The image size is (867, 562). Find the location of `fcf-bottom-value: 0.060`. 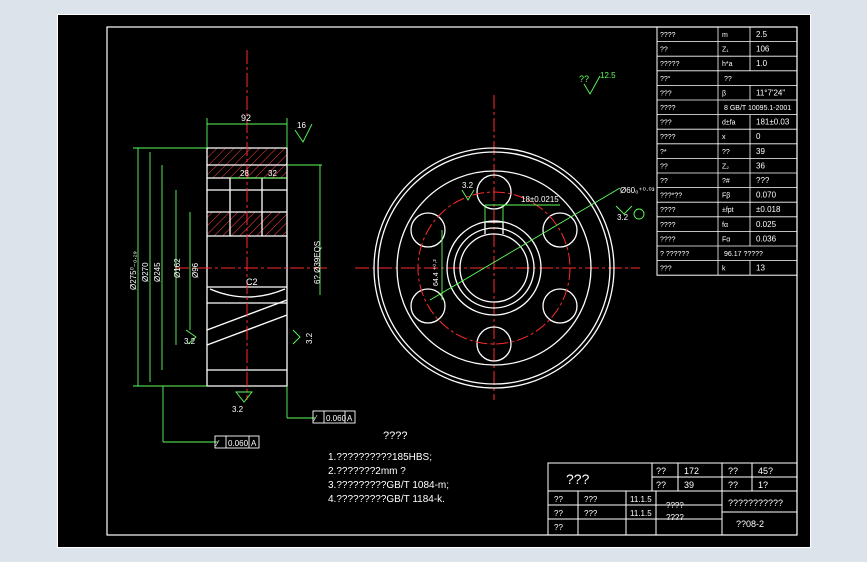

fcf-bottom-value: 0.060 is located at coordinates (238, 443).